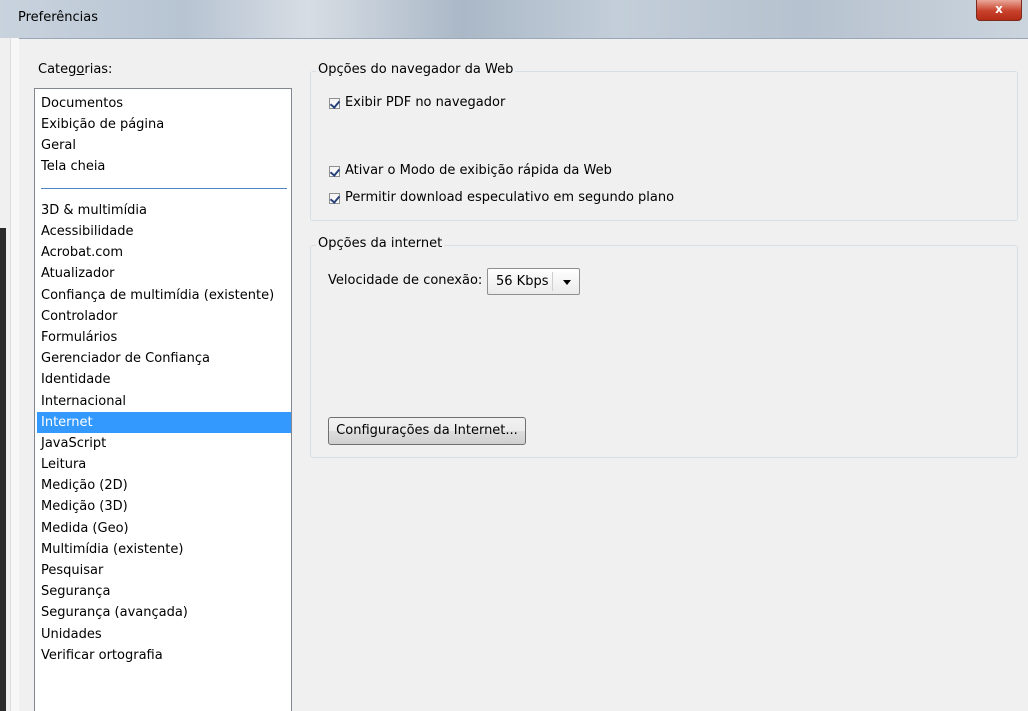 This screenshot has width=1028, height=711. What do you see at coordinates (514, 19) in the screenshot?
I see `title-bar: Preferências x` at bounding box center [514, 19].